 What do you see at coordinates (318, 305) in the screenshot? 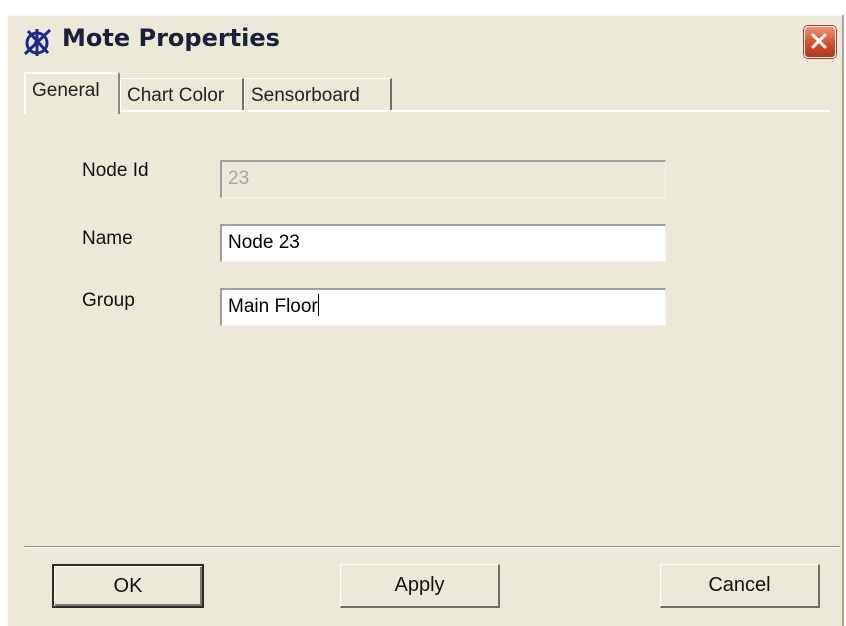
I see `text-caret` at bounding box center [318, 305].